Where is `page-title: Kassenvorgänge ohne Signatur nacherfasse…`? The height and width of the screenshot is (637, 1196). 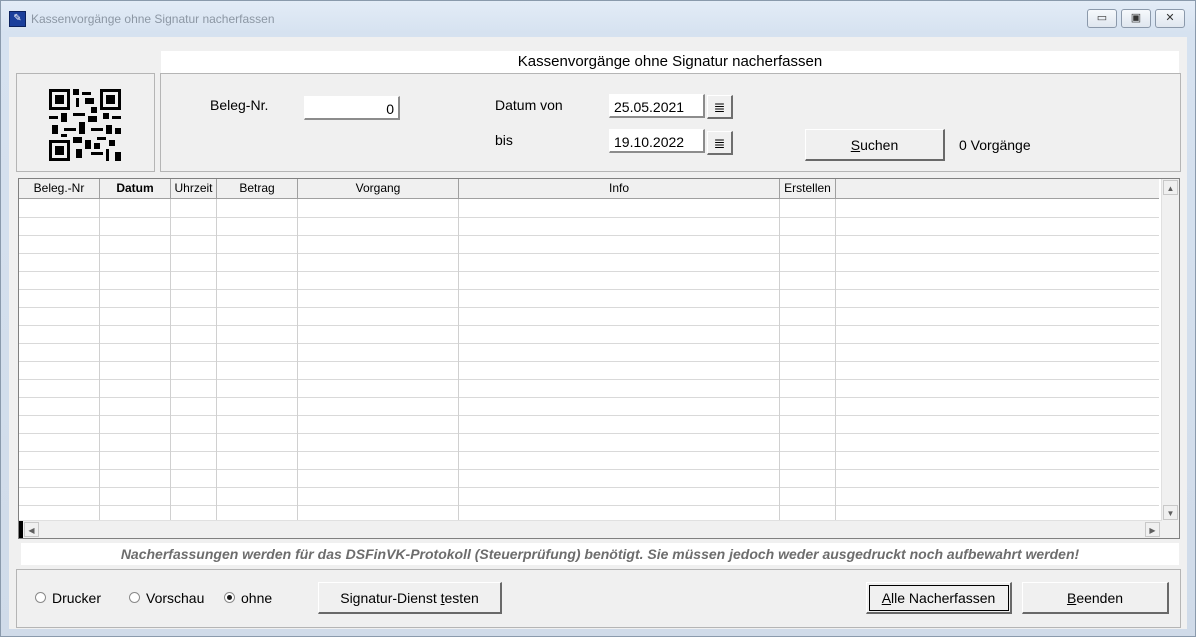 page-title: Kassenvorgänge ohne Signatur nacherfasse… is located at coordinates (670, 62).